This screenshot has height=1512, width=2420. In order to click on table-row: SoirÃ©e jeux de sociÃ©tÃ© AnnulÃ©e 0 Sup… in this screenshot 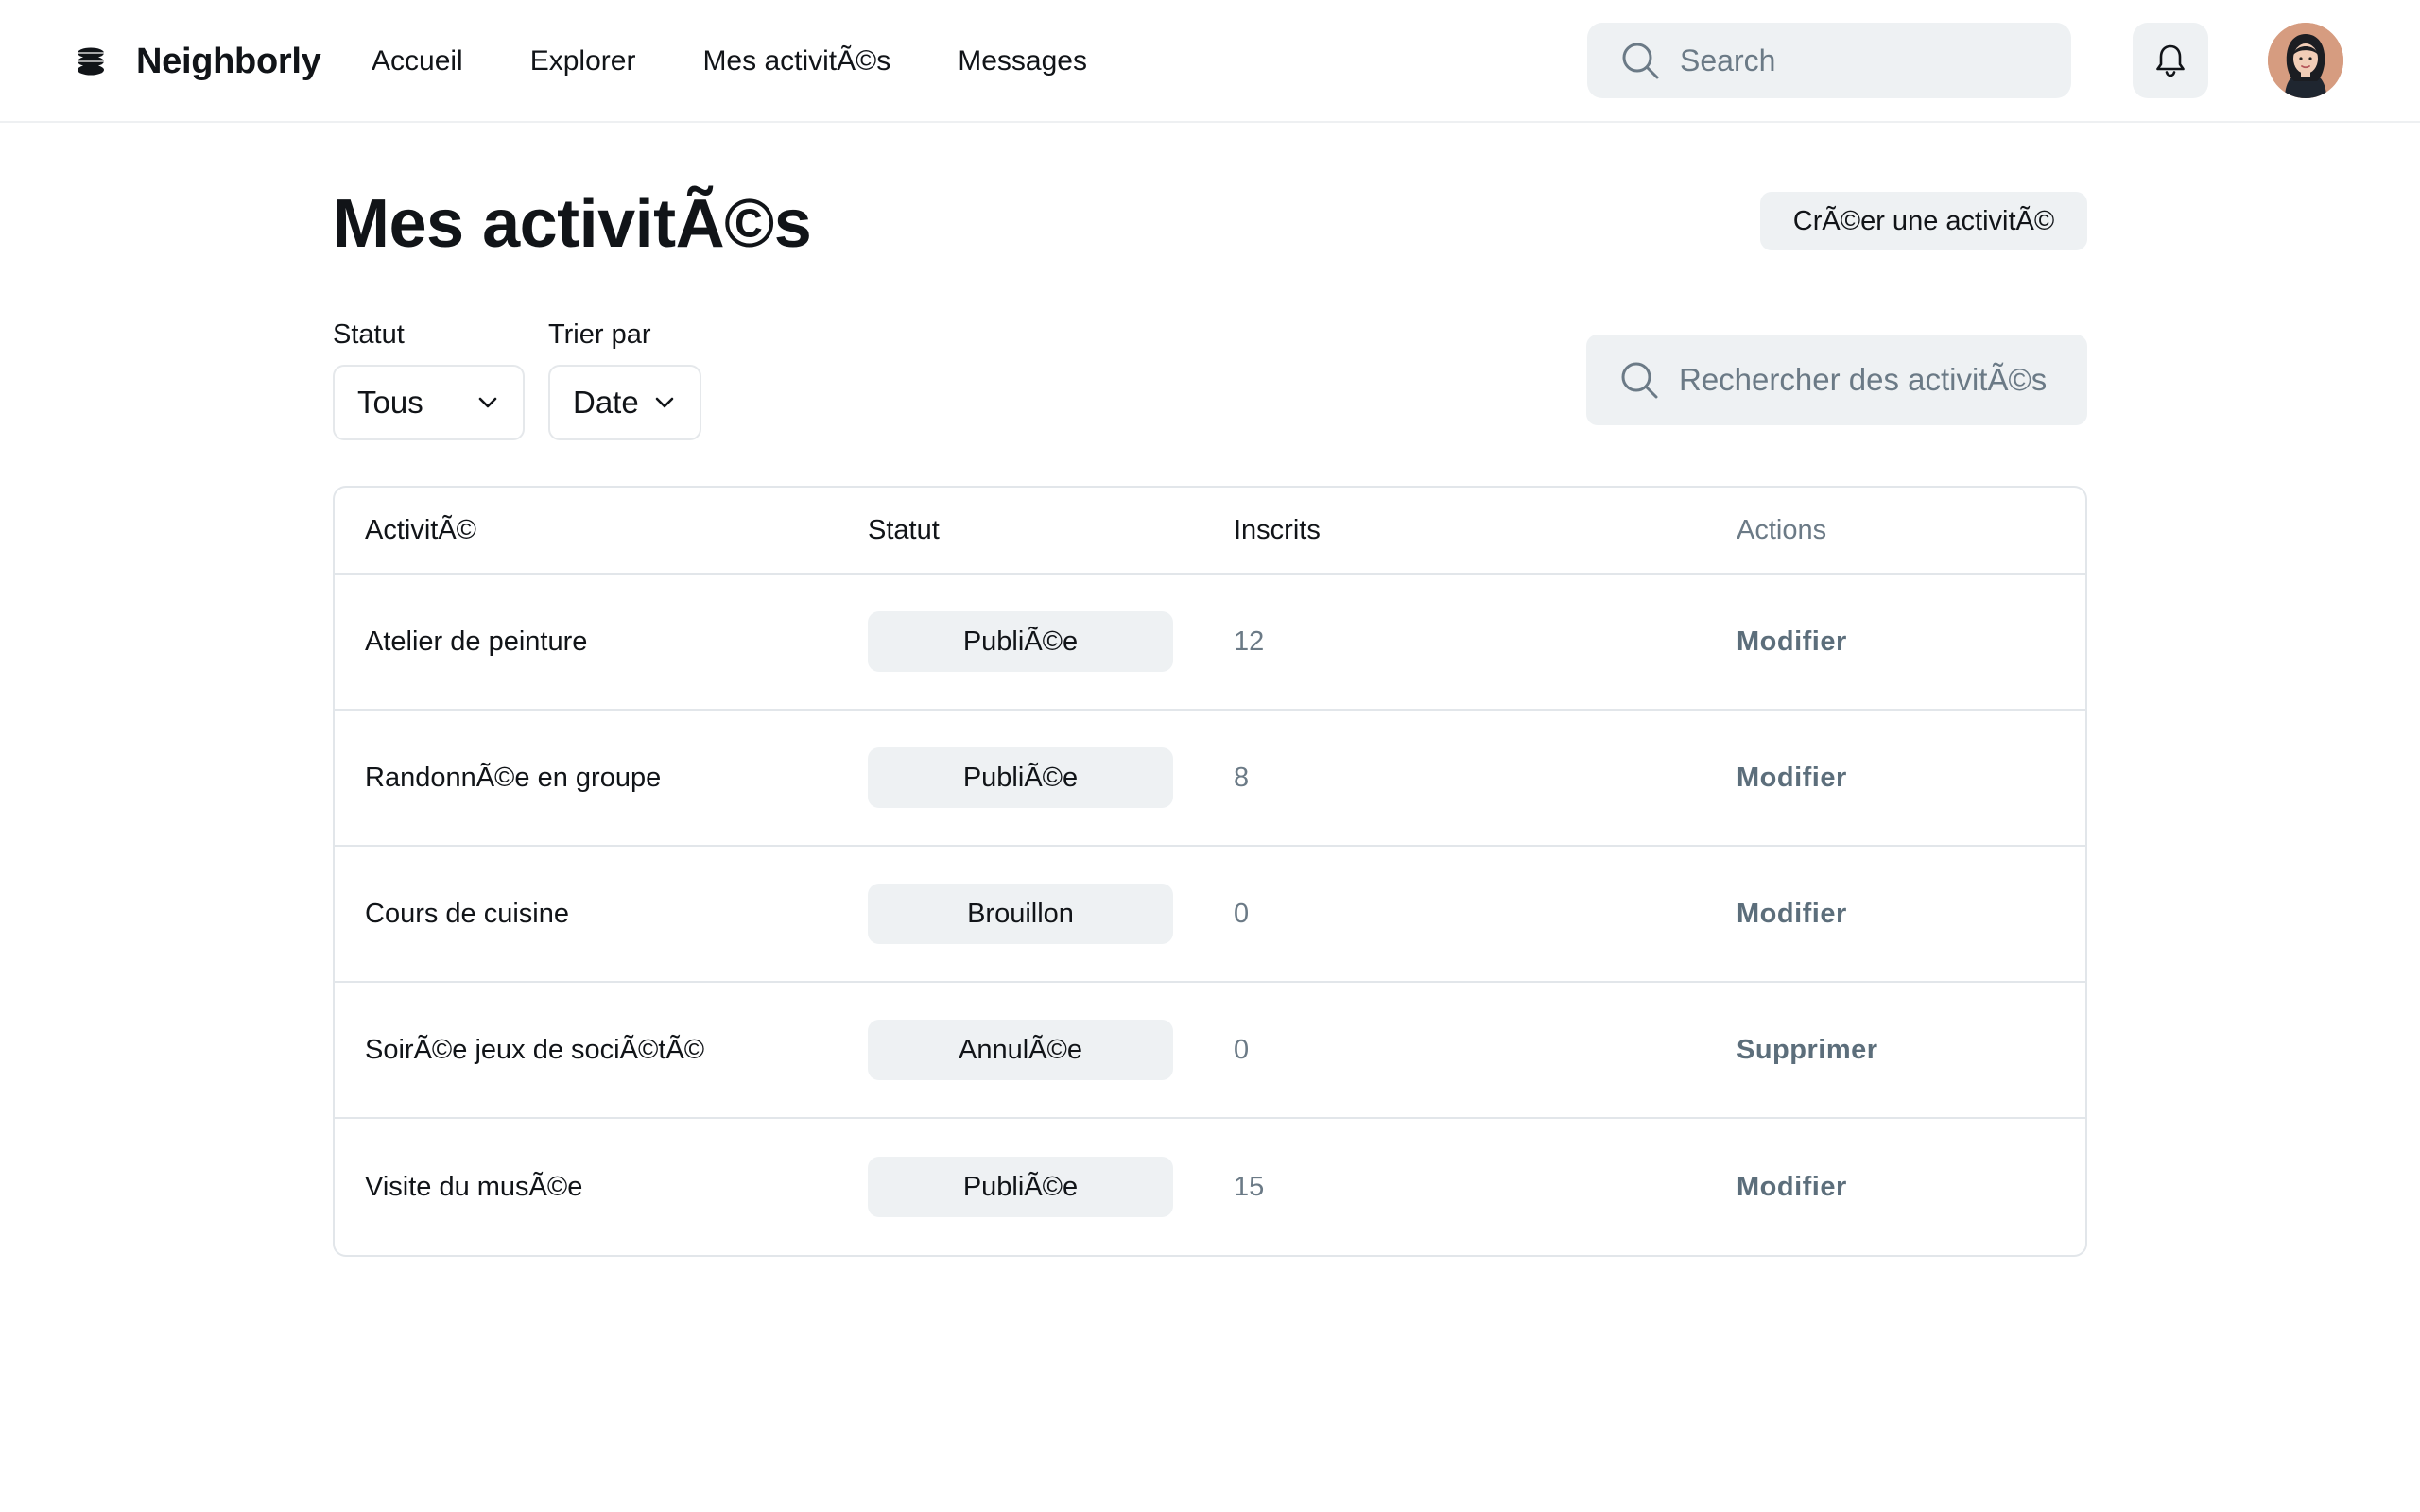, I will do `click(1210, 1051)`.